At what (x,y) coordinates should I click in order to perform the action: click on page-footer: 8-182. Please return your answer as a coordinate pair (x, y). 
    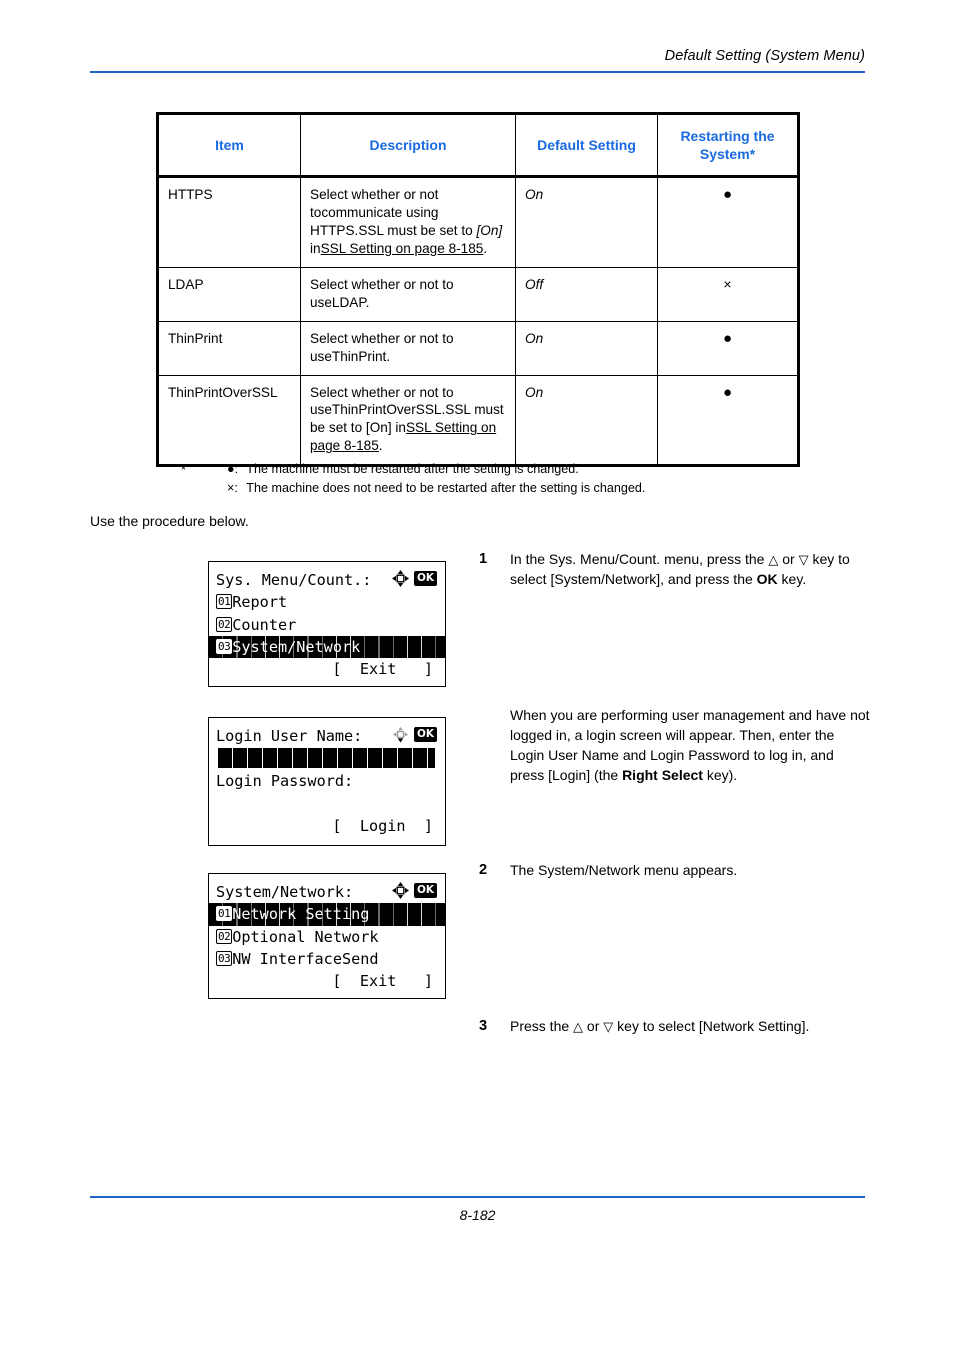
    Looking at the image, I should click on (477, 1209).